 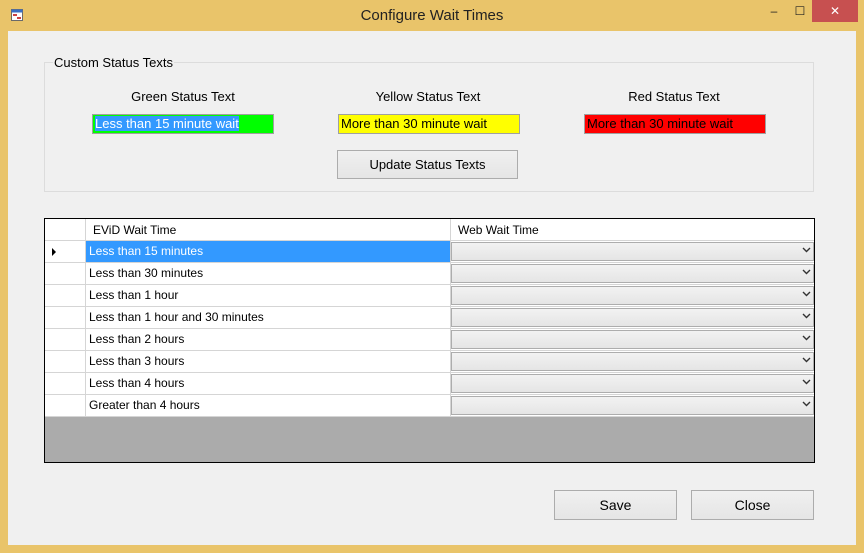 What do you see at coordinates (835, 11) in the screenshot?
I see `close-window-button: ✕` at bounding box center [835, 11].